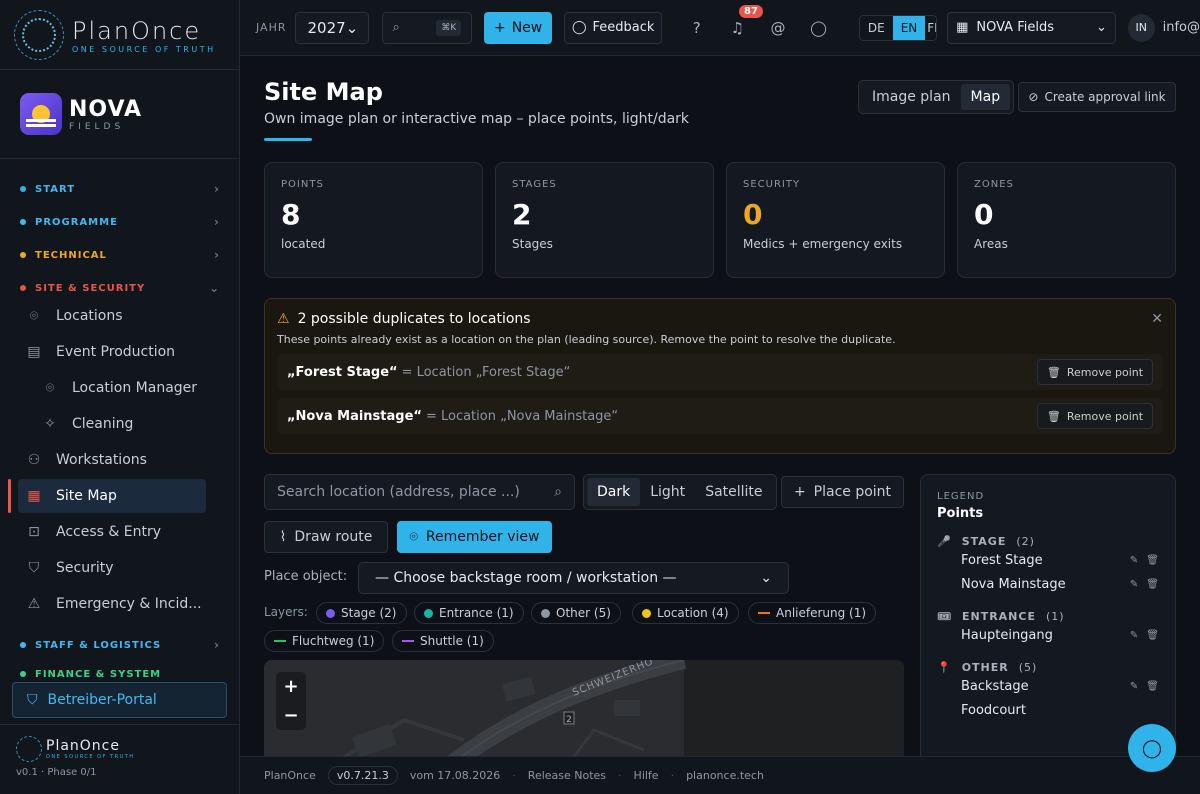  I want to click on layer-chip-stage: Stage (2), so click(361, 613).